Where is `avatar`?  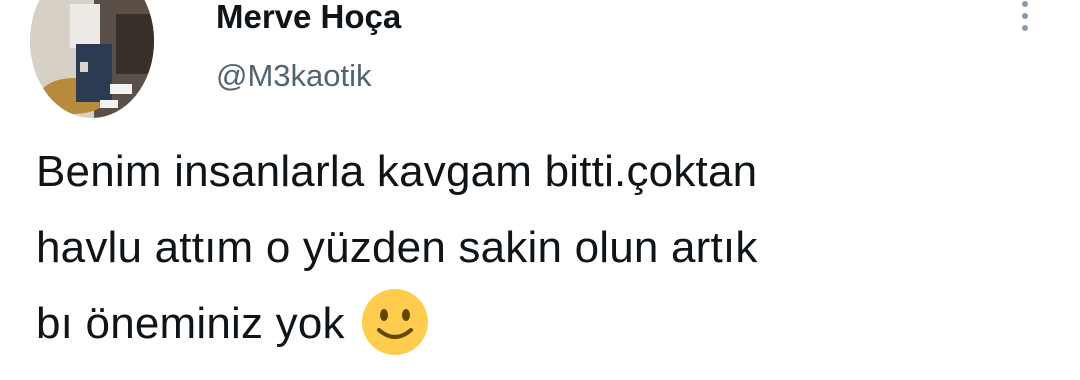
avatar is located at coordinates (92, 59).